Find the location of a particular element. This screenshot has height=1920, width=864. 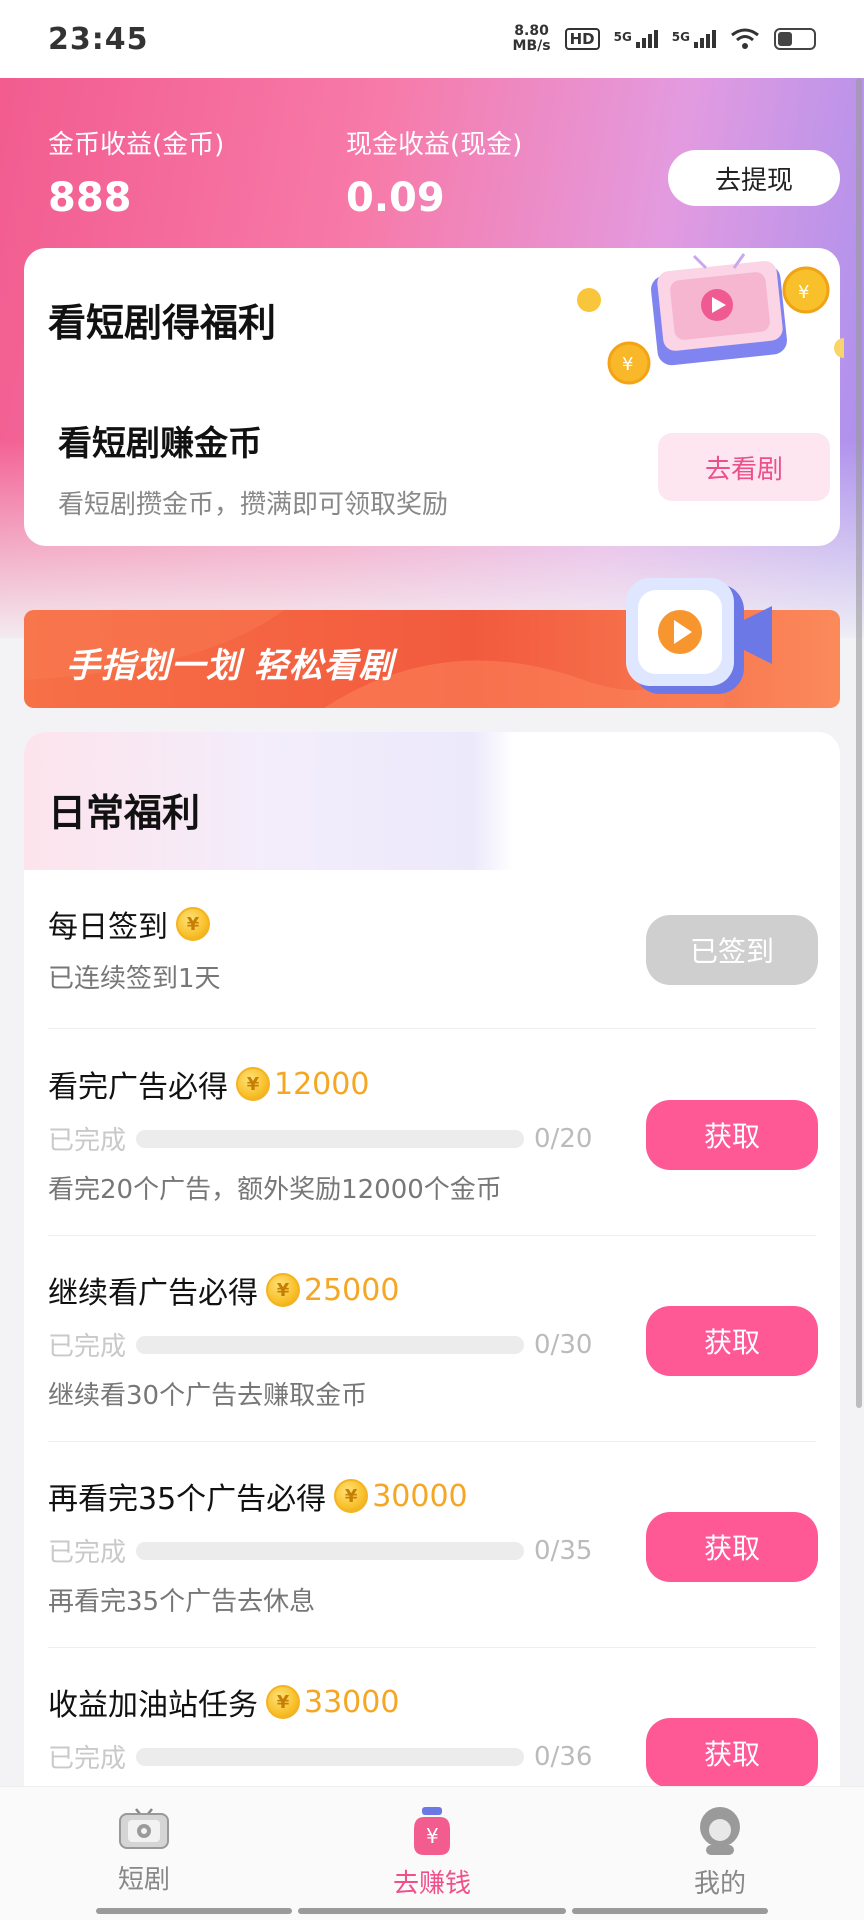

daily-welfare-title: 日常福利 is located at coordinates (124, 813).